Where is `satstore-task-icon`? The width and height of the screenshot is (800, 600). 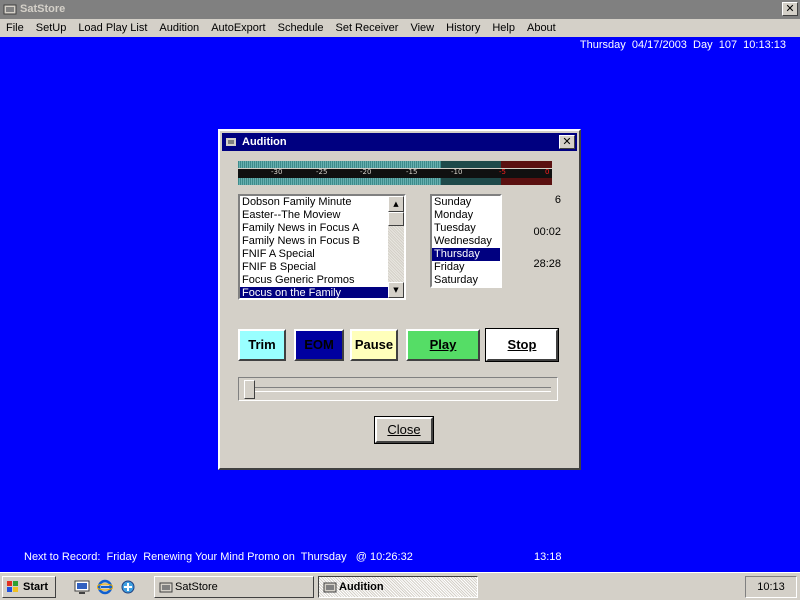 satstore-task-icon is located at coordinates (166, 587).